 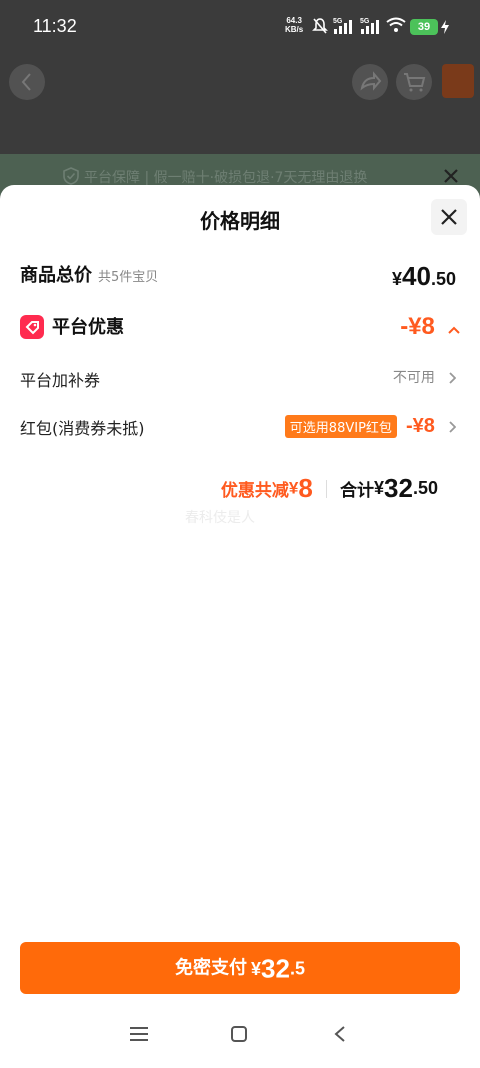 What do you see at coordinates (32, 327) in the screenshot?
I see `coupon-tag-icon` at bounding box center [32, 327].